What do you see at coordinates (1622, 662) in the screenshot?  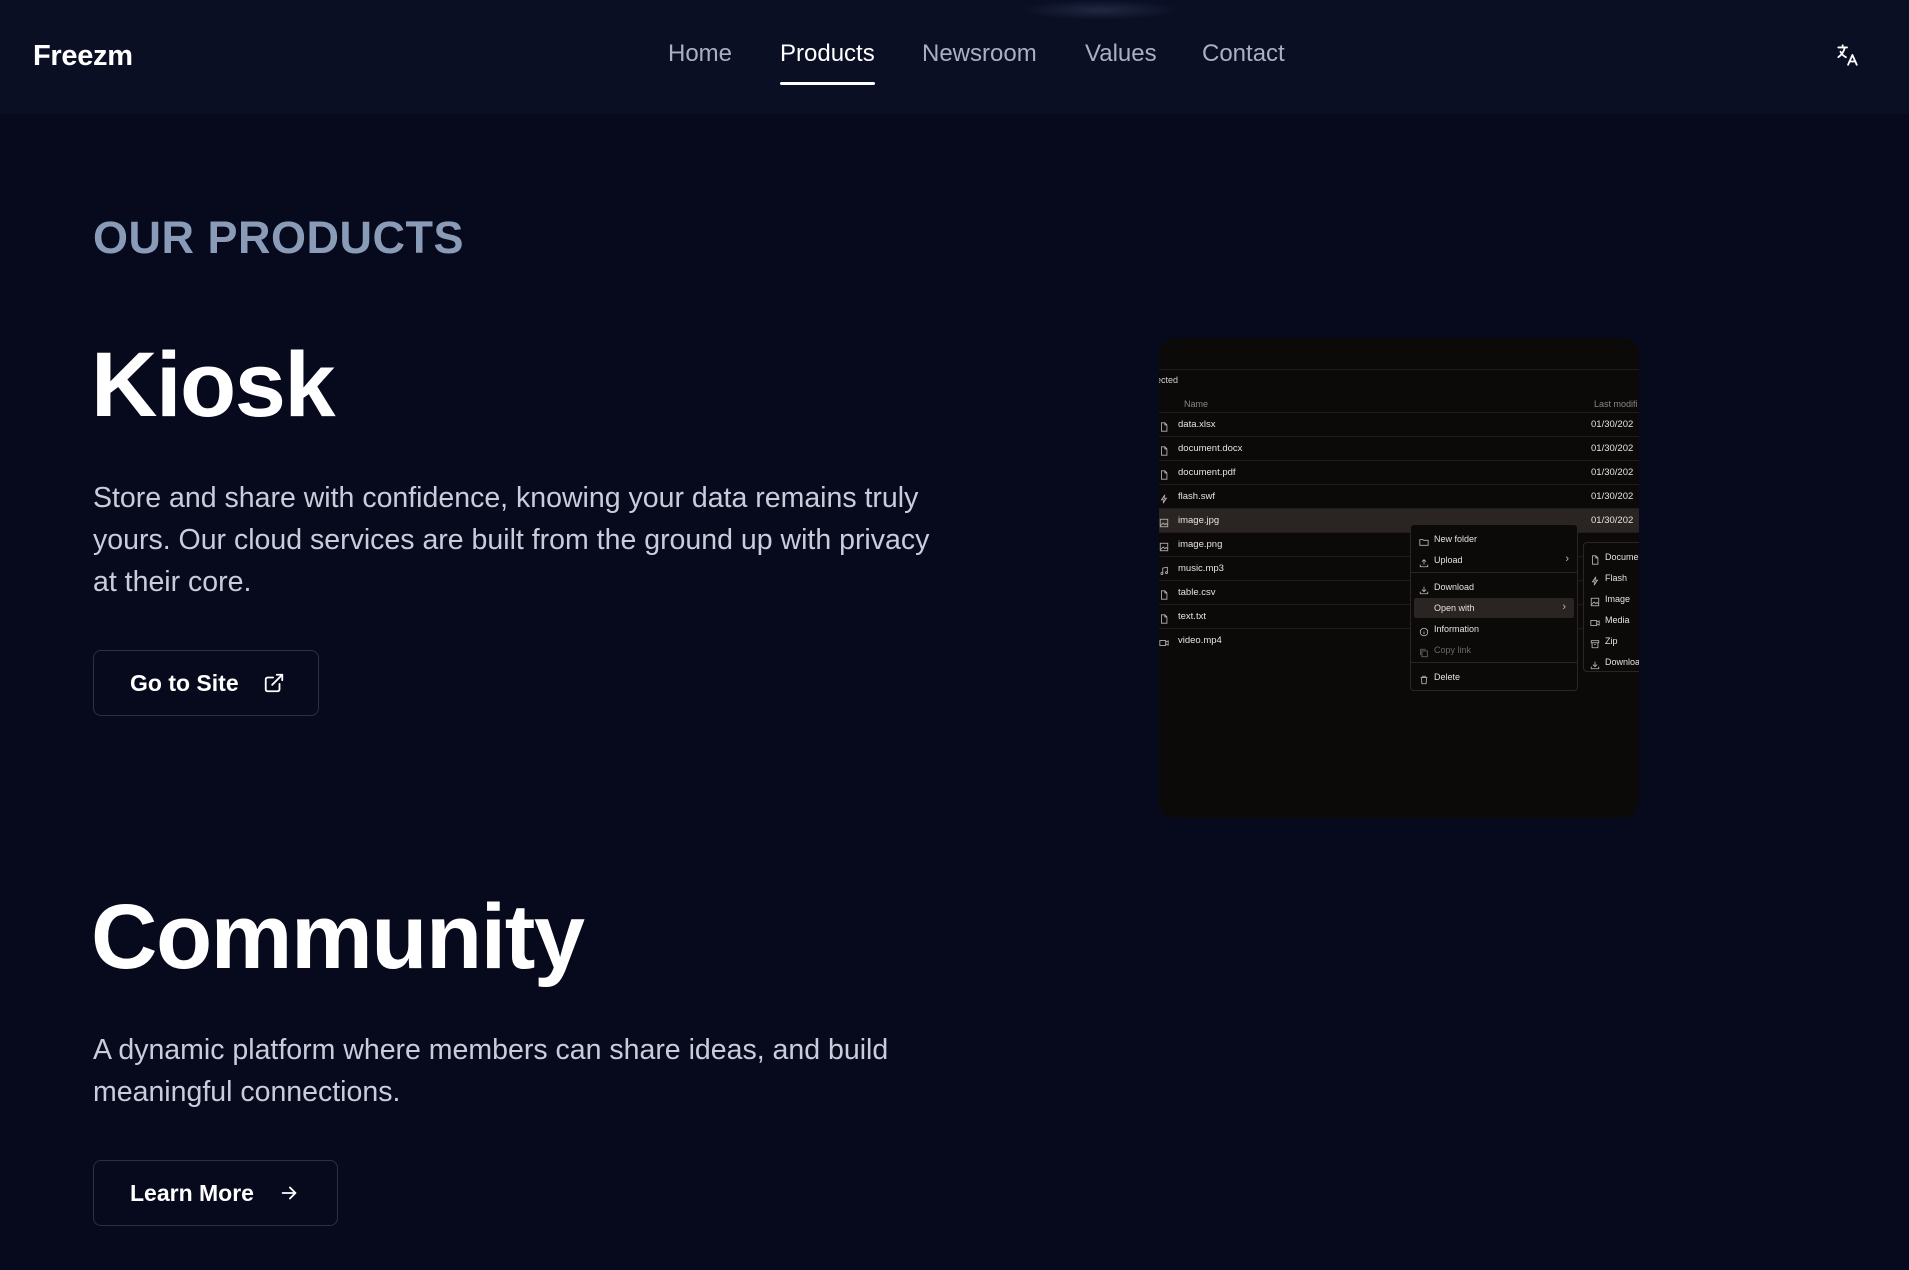 I see `preview-submenu-label: Downloa` at bounding box center [1622, 662].